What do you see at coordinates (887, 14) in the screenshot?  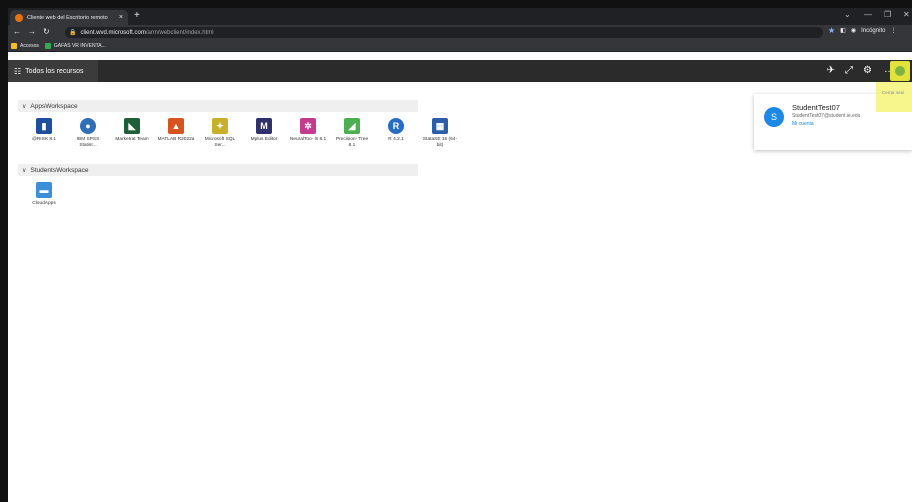 I see `restore-icon: ❐` at bounding box center [887, 14].